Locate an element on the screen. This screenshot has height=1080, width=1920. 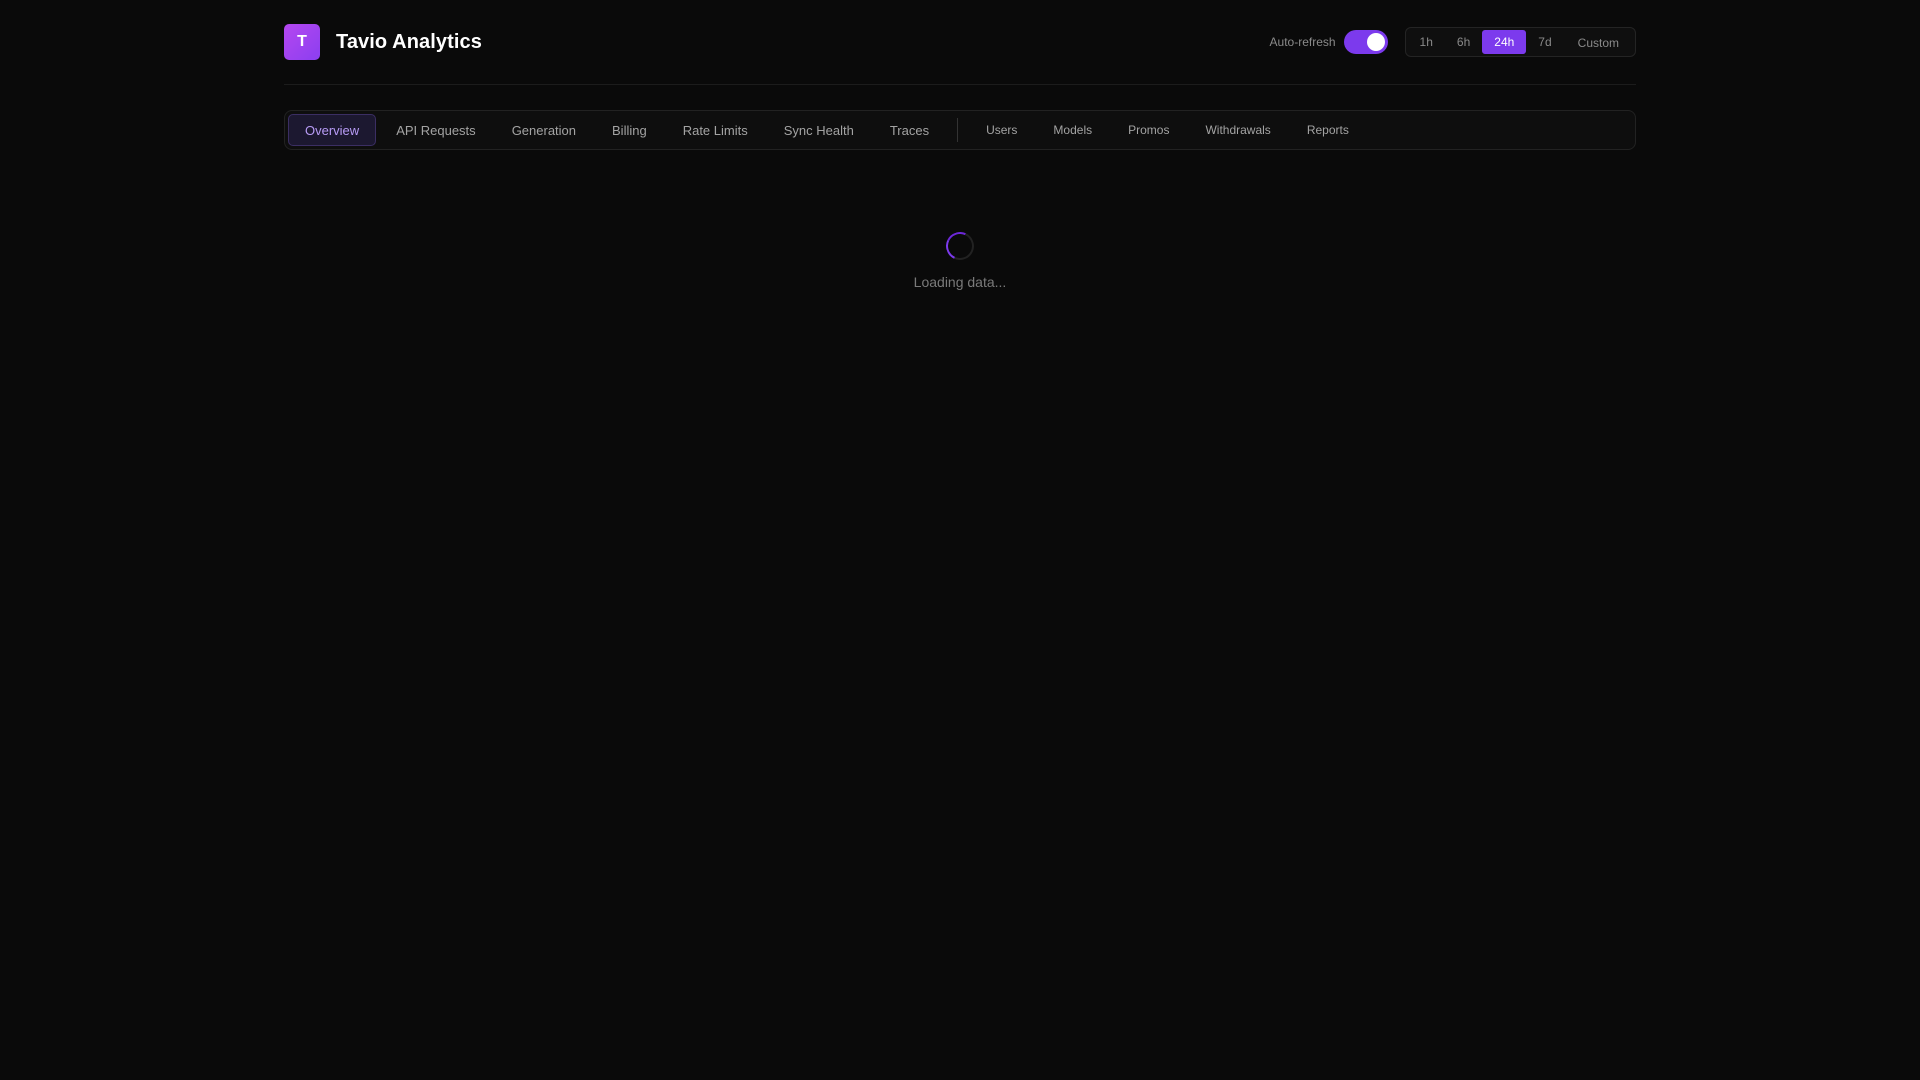
header-controls: Auto-refresh 1h 6h 24h 7d Custom is located at coordinates (1453, 42).